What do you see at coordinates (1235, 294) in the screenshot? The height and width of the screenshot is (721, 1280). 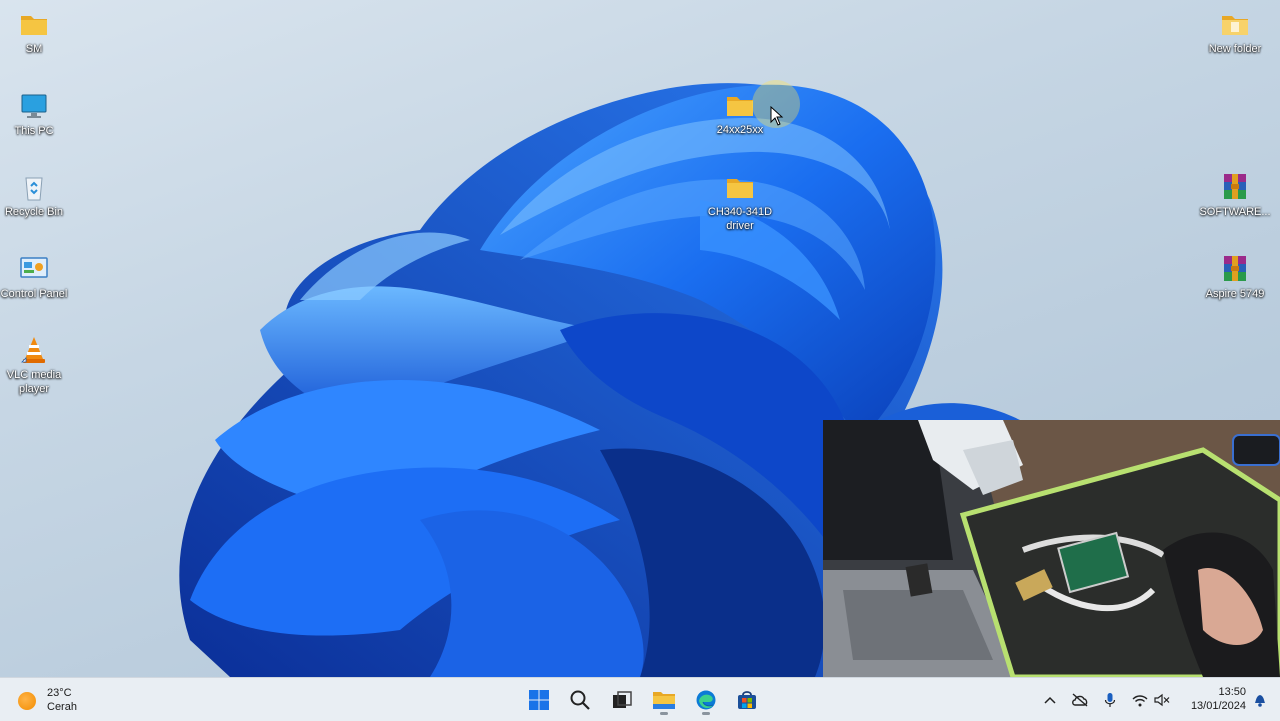 I see `desktop-icon-label: Aspire 5749` at bounding box center [1235, 294].